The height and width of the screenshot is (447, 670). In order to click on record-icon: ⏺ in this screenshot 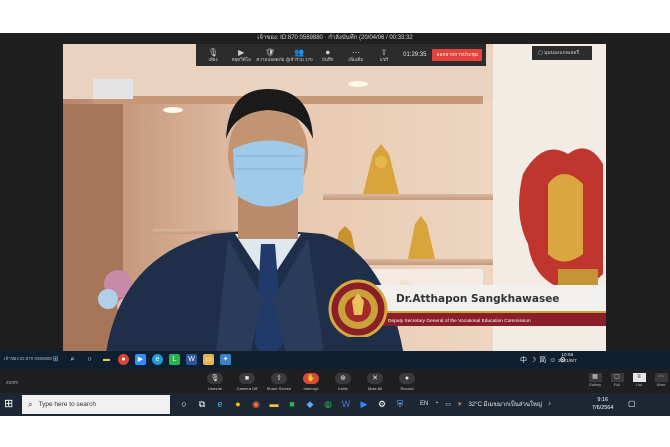, I will do `click(327, 52)`.